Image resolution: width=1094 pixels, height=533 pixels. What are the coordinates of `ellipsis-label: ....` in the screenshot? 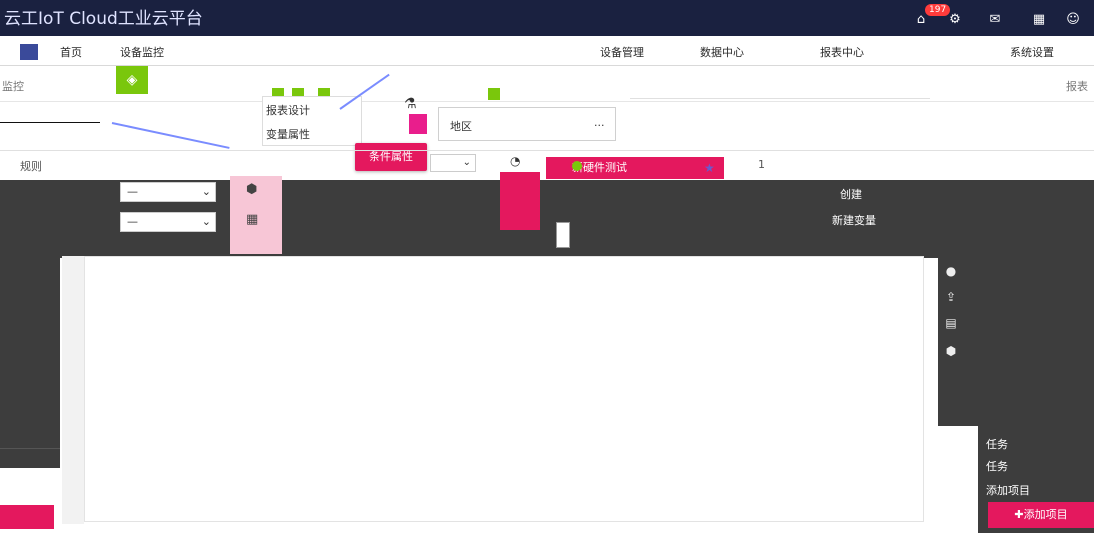 It's located at (47, 468).